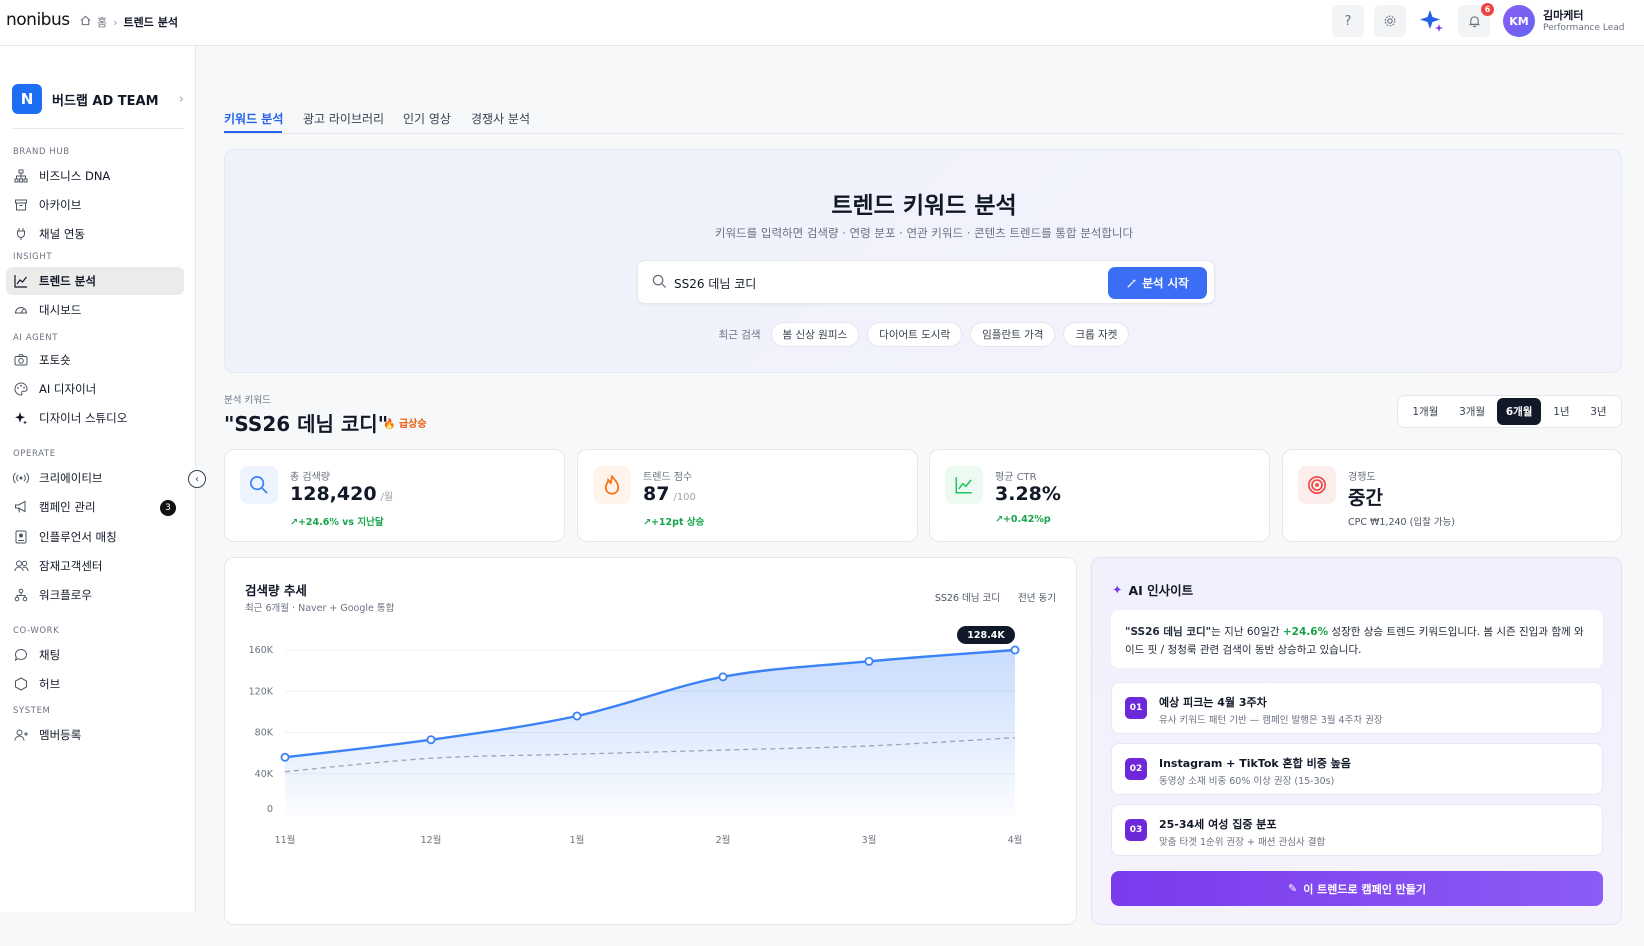 The height and width of the screenshot is (946, 1644). I want to click on metric-card-trend-score: 트렌드 점수 87/100 ↗+12pt 상승, so click(747, 495).